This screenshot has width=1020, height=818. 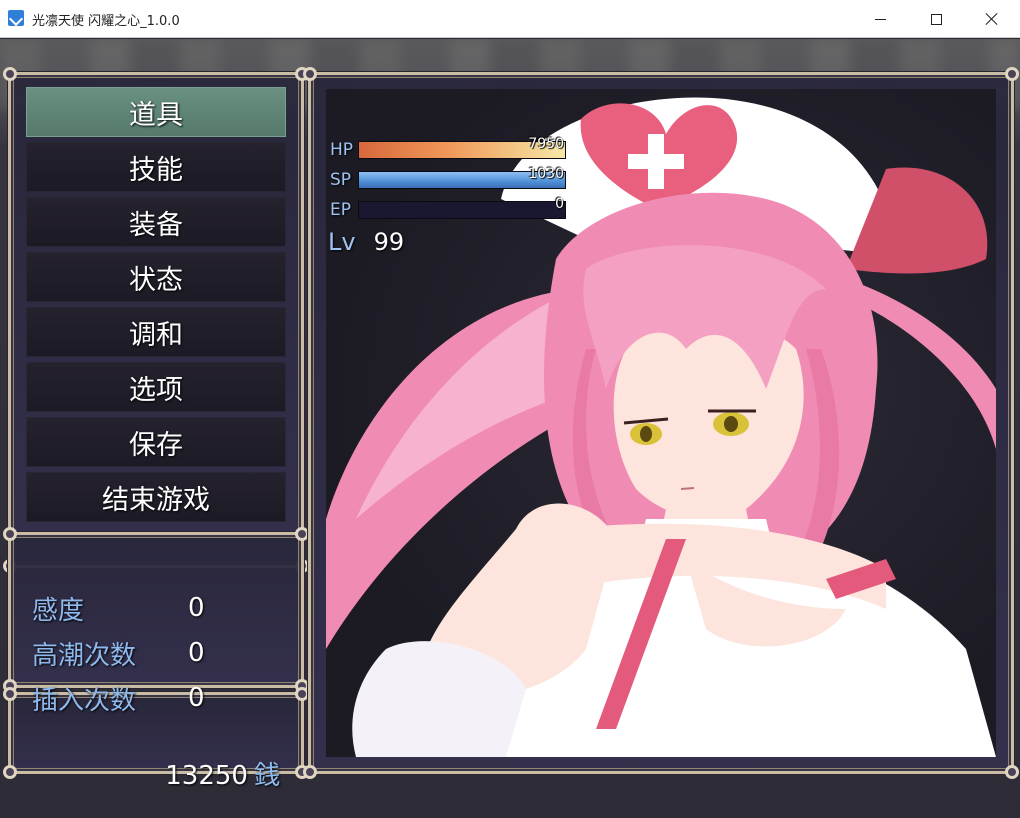 I want to click on minimize-icon, so click(x=880, y=19).